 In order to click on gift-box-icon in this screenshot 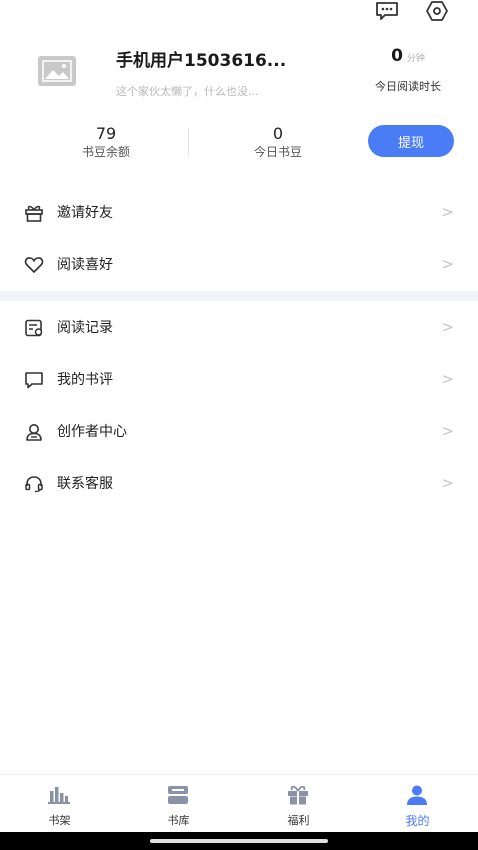, I will do `click(298, 795)`.